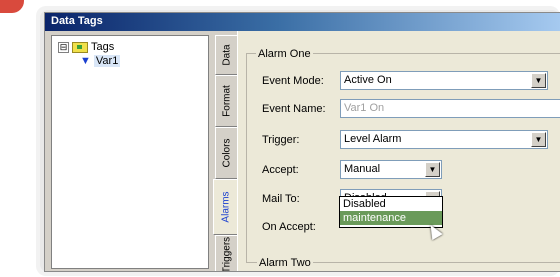  What do you see at coordinates (63, 47) in the screenshot?
I see `collapse-expander-icon: ⊟` at bounding box center [63, 47].